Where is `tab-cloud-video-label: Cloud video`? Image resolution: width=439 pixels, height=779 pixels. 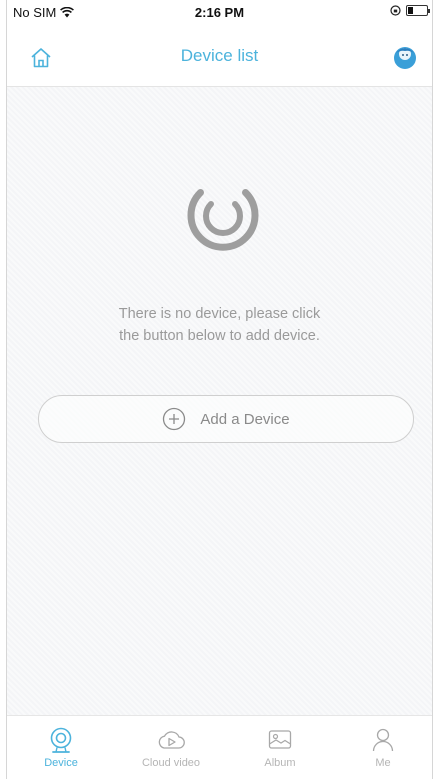
tab-cloud-video-label: Cloud video is located at coordinates (171, 763).